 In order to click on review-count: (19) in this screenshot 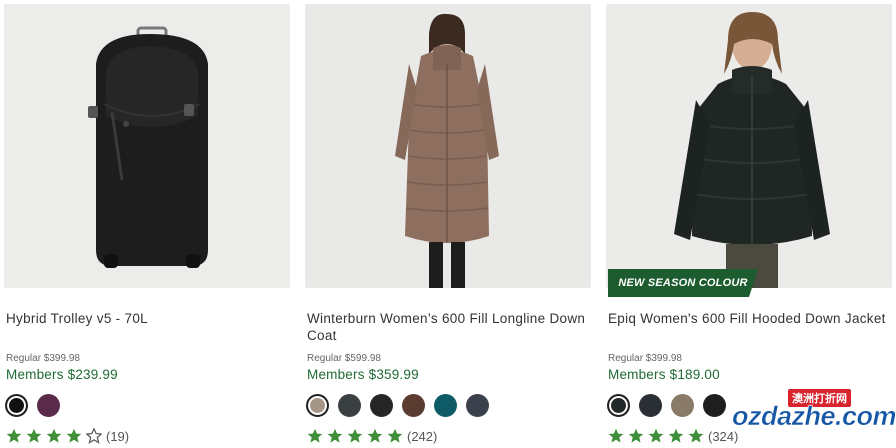, I will do `click(117, 436)`.